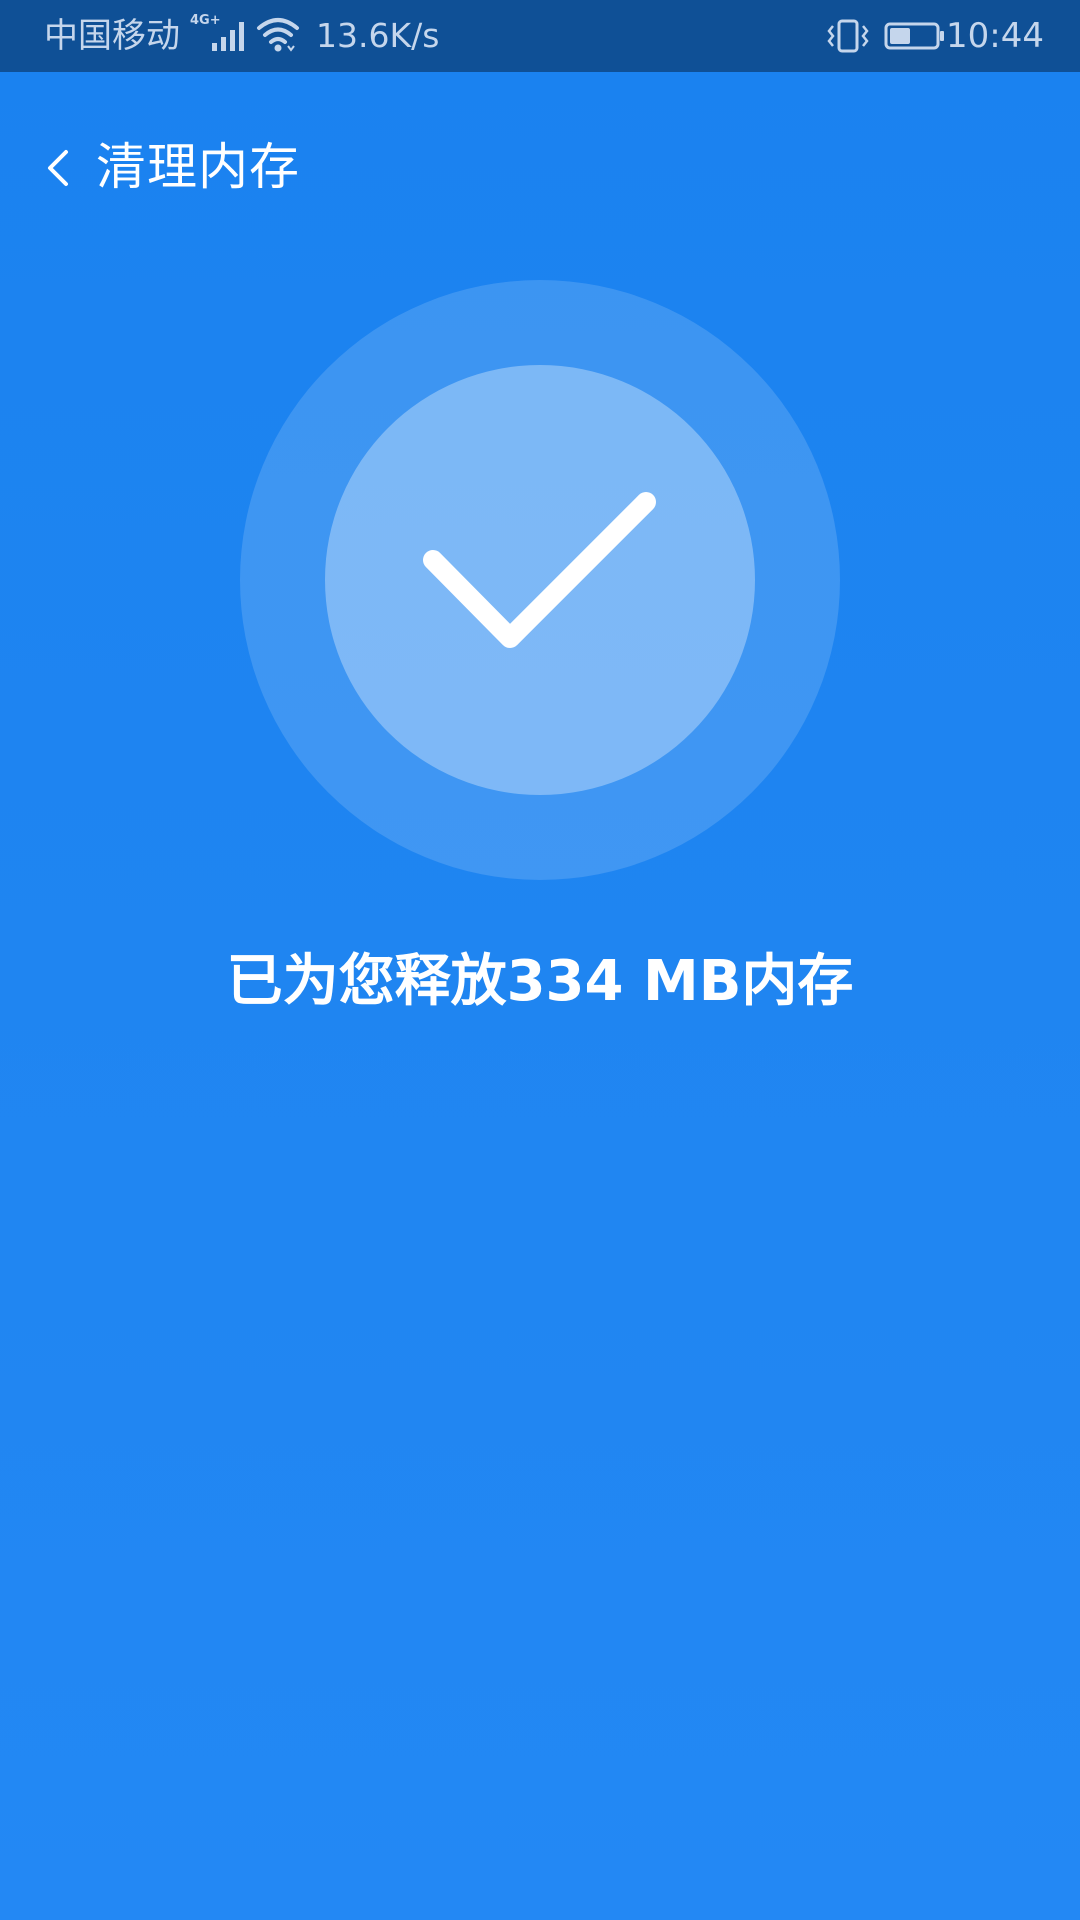 Image resolution: width=1080 pixels, height=1920 pixels. I want to click on chevron-left-icon, so click(58, 168).